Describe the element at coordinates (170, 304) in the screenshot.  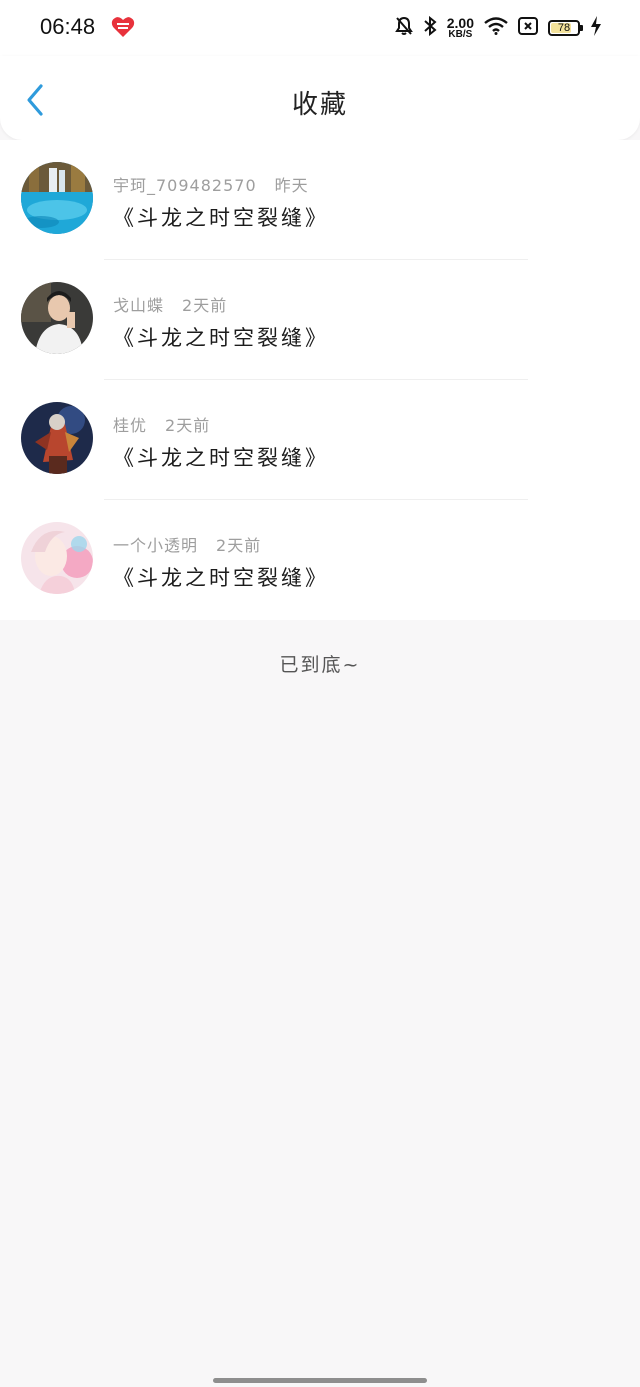
I see `item-meta: 戈山蝶 2天前` at that location.